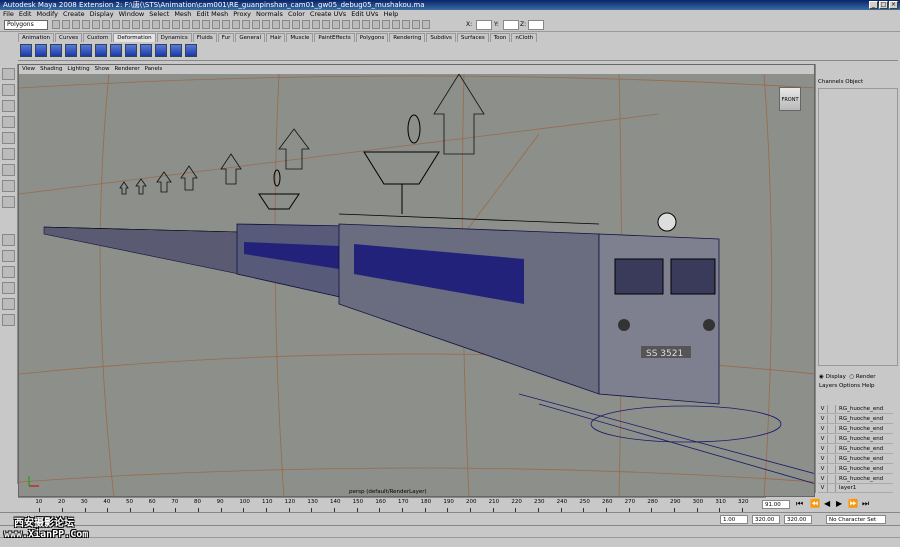  Describe the element at coordinates (8, 288) in the screenshot. I see `layout-outliner-icon` at that location.